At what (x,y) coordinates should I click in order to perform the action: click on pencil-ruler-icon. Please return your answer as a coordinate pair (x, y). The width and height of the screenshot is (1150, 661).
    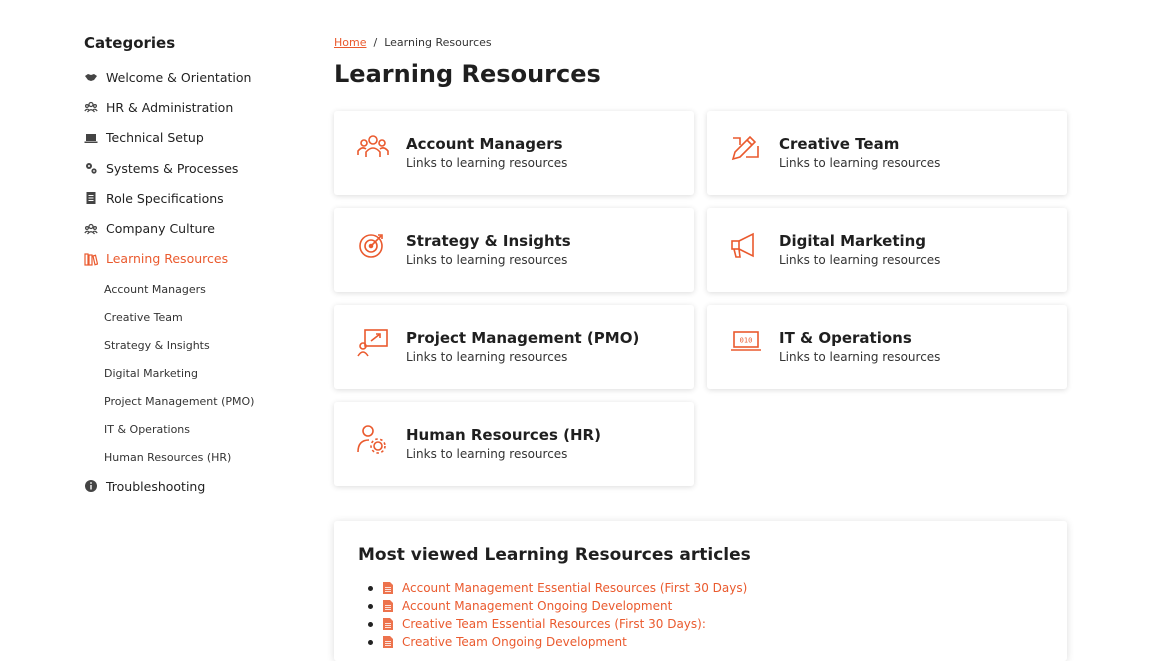
    Looking at the image, I should click on (746, 148).